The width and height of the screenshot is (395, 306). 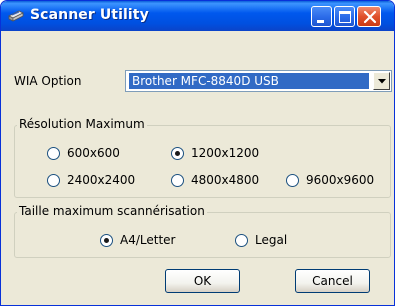 I want to click on close-icon, so click(x=370, y=17).